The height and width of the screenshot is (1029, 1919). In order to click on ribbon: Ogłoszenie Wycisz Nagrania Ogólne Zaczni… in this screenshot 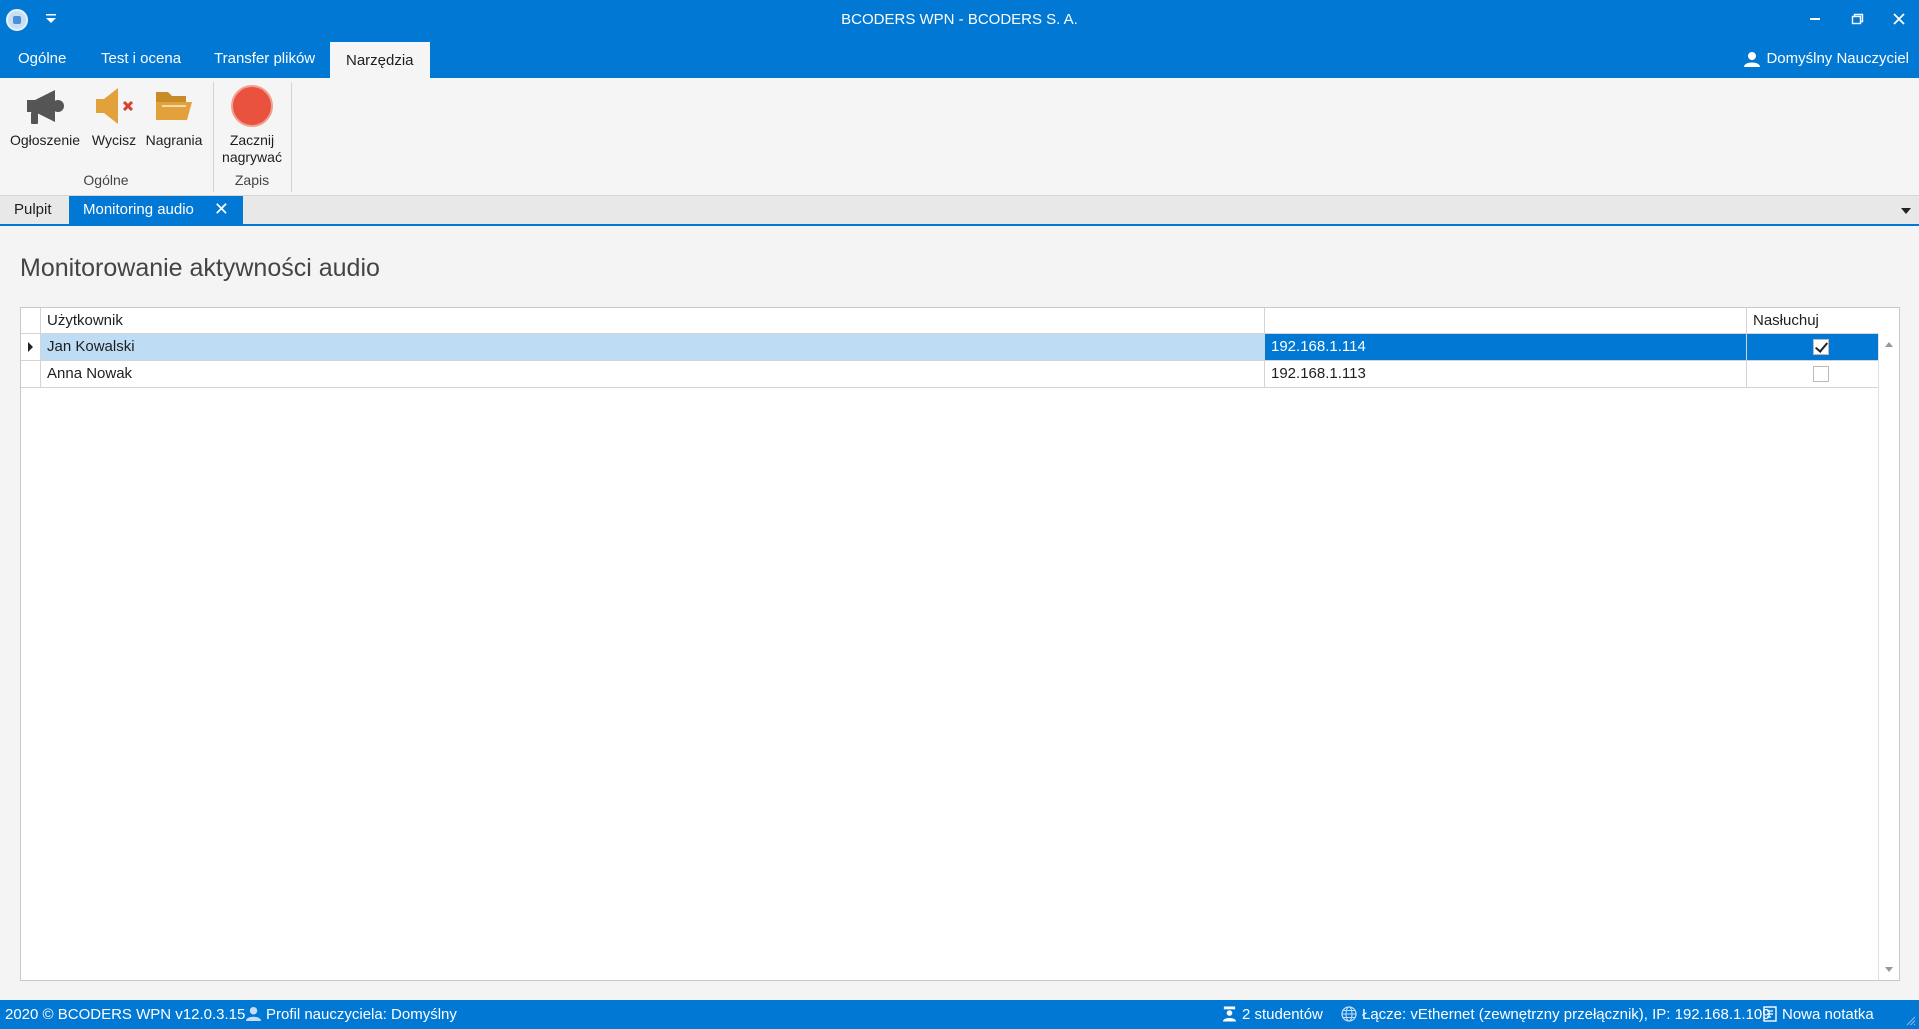, I will do `click(959, 137)`.